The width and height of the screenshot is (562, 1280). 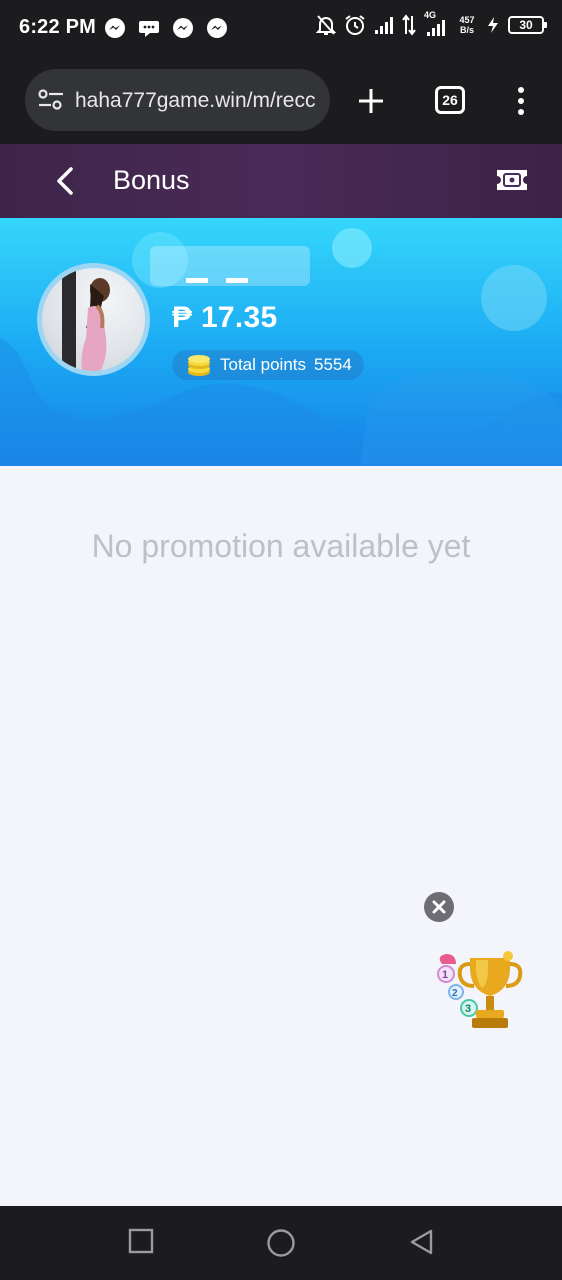 What do you see at coordinates (263, 364) in the screenshot?
I see `points-label: Total points` at bounding box center [263, 364].